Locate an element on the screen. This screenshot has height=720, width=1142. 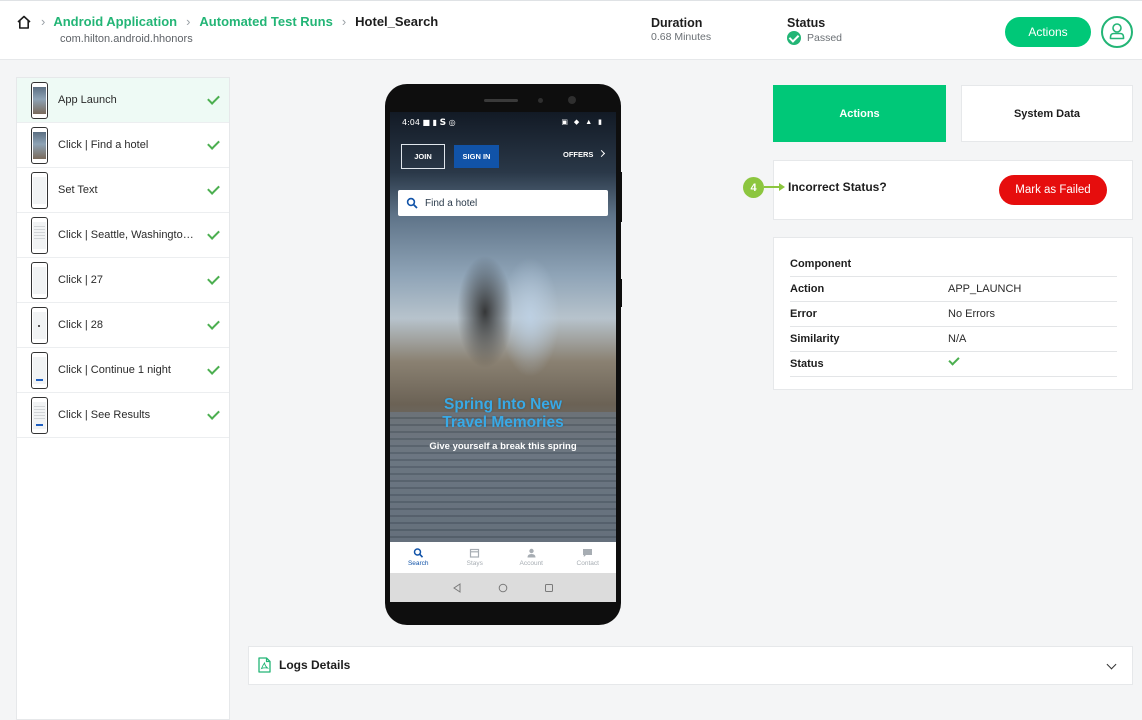
chat-icon is located at coordinates (588, 553).